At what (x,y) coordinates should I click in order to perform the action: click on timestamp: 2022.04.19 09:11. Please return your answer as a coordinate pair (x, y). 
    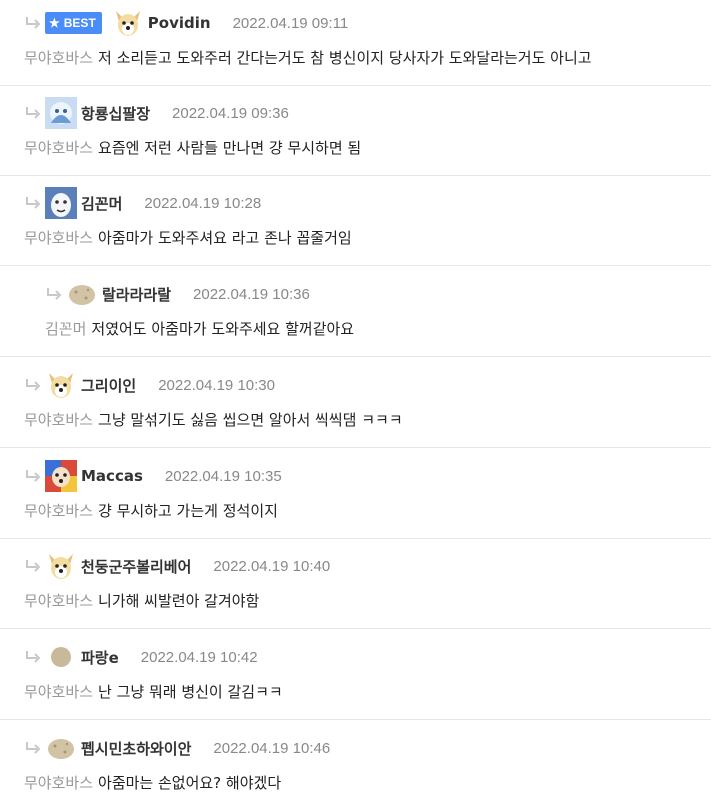
    Looking at the image, I should click on (290, 23).